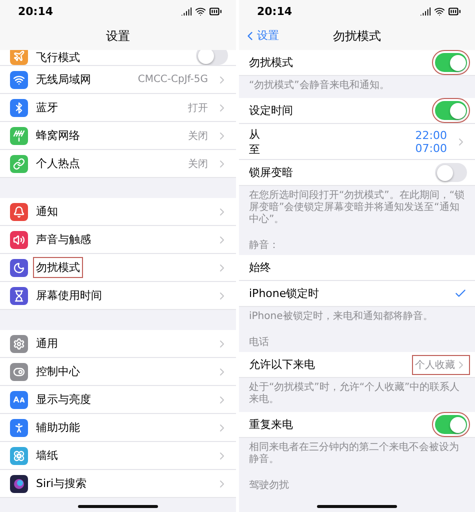 This screenshot has width=475, height=512. What do you see at coordinates (271, 172) in the screenshot?
I see `setting-label: 锁屏变暗` at bounding box center [271, 172].